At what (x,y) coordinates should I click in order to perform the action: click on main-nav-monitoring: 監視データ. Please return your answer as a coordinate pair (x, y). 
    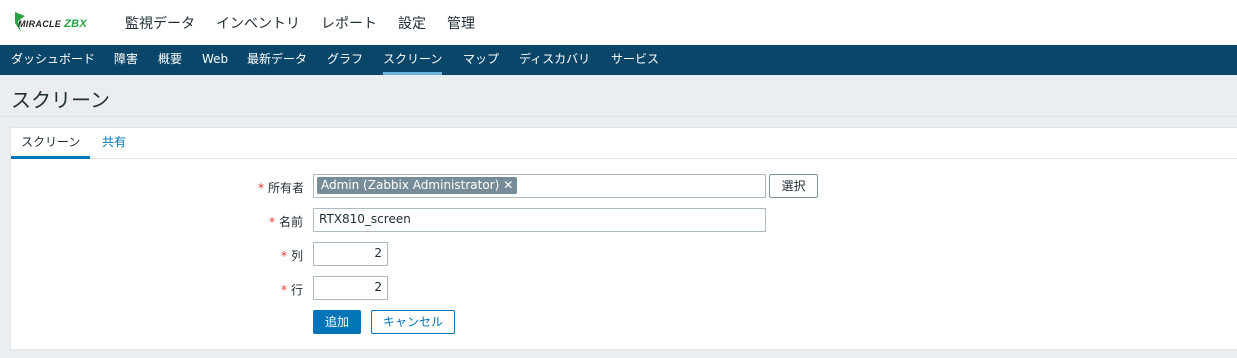
    Looking at the image, I should click on (160, 23).